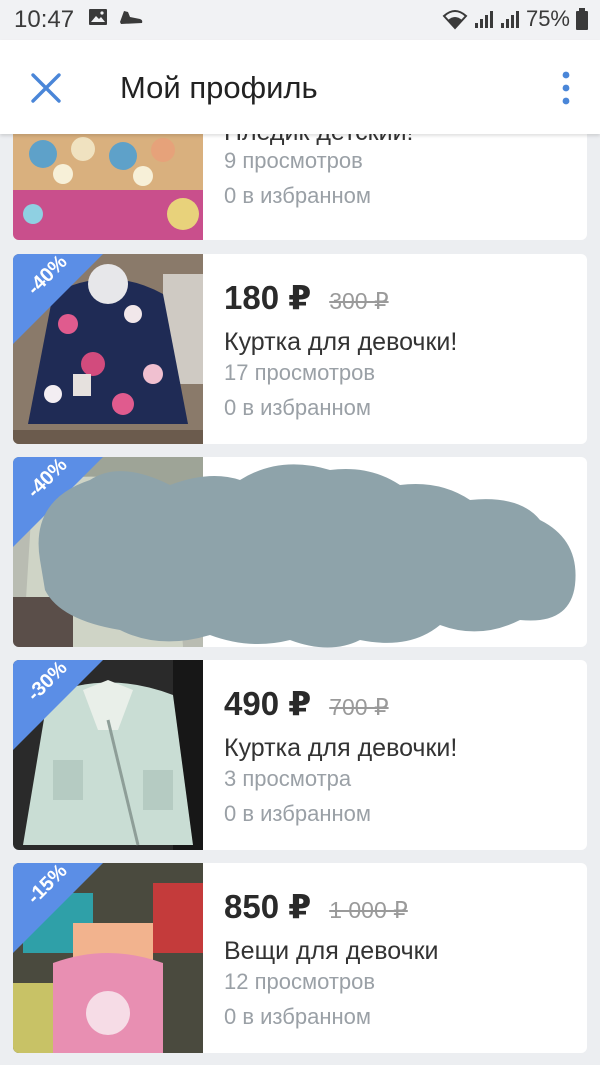  What do you see at coordinates (268, 703) in the screenshot?
I see `listing-price: 490 ₽` at bounding box center [268, 703].